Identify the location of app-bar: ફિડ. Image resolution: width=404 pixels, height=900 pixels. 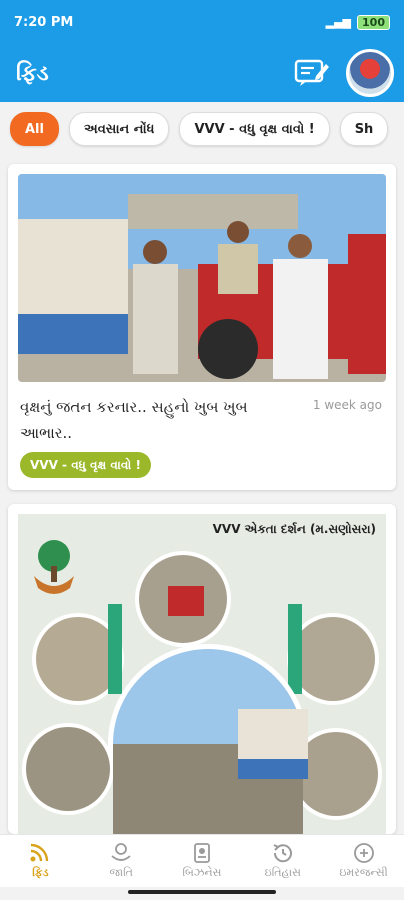
(202, 73).